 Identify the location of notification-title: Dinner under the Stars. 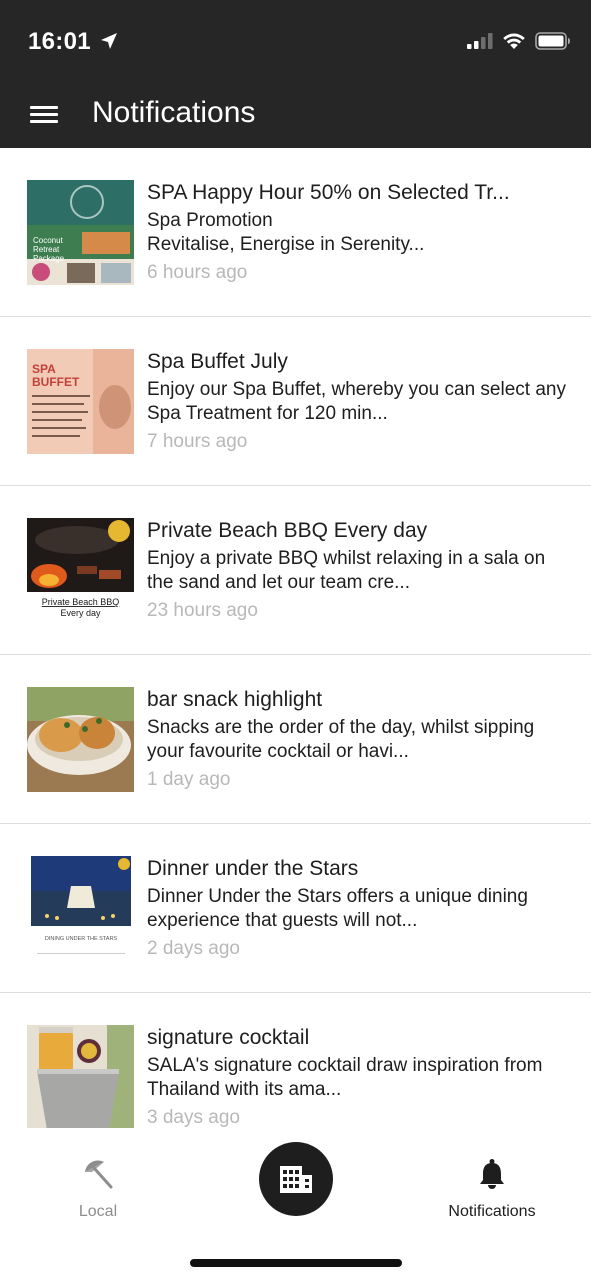
(253, 868).